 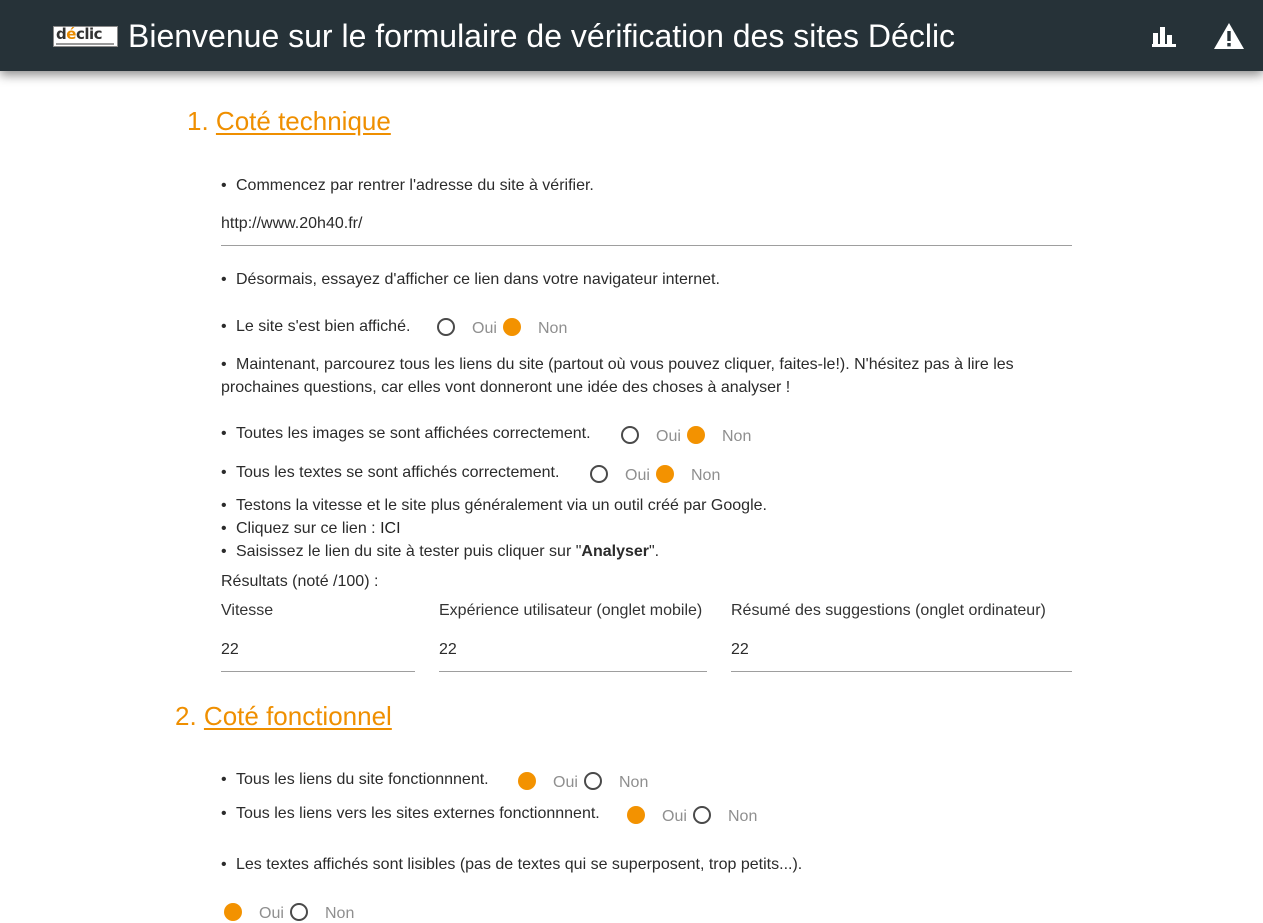 I want to click on results-label: Résultats (noté /100) :, so click(x=300, y=581).